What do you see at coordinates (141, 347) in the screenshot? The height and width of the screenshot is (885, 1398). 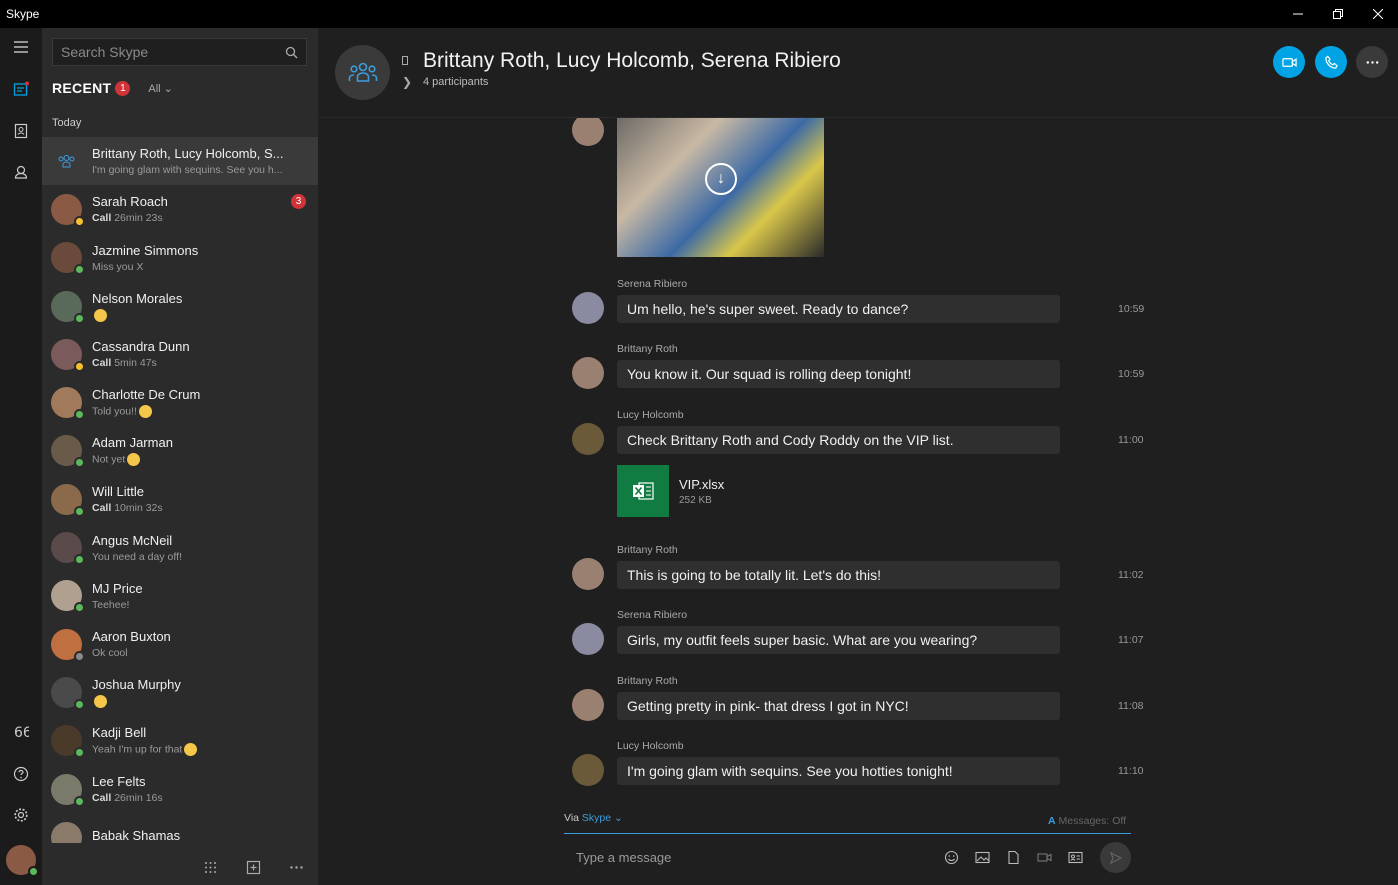 I see `conversation-name: Cassandra Dunn` at bounding box center [141, 347].